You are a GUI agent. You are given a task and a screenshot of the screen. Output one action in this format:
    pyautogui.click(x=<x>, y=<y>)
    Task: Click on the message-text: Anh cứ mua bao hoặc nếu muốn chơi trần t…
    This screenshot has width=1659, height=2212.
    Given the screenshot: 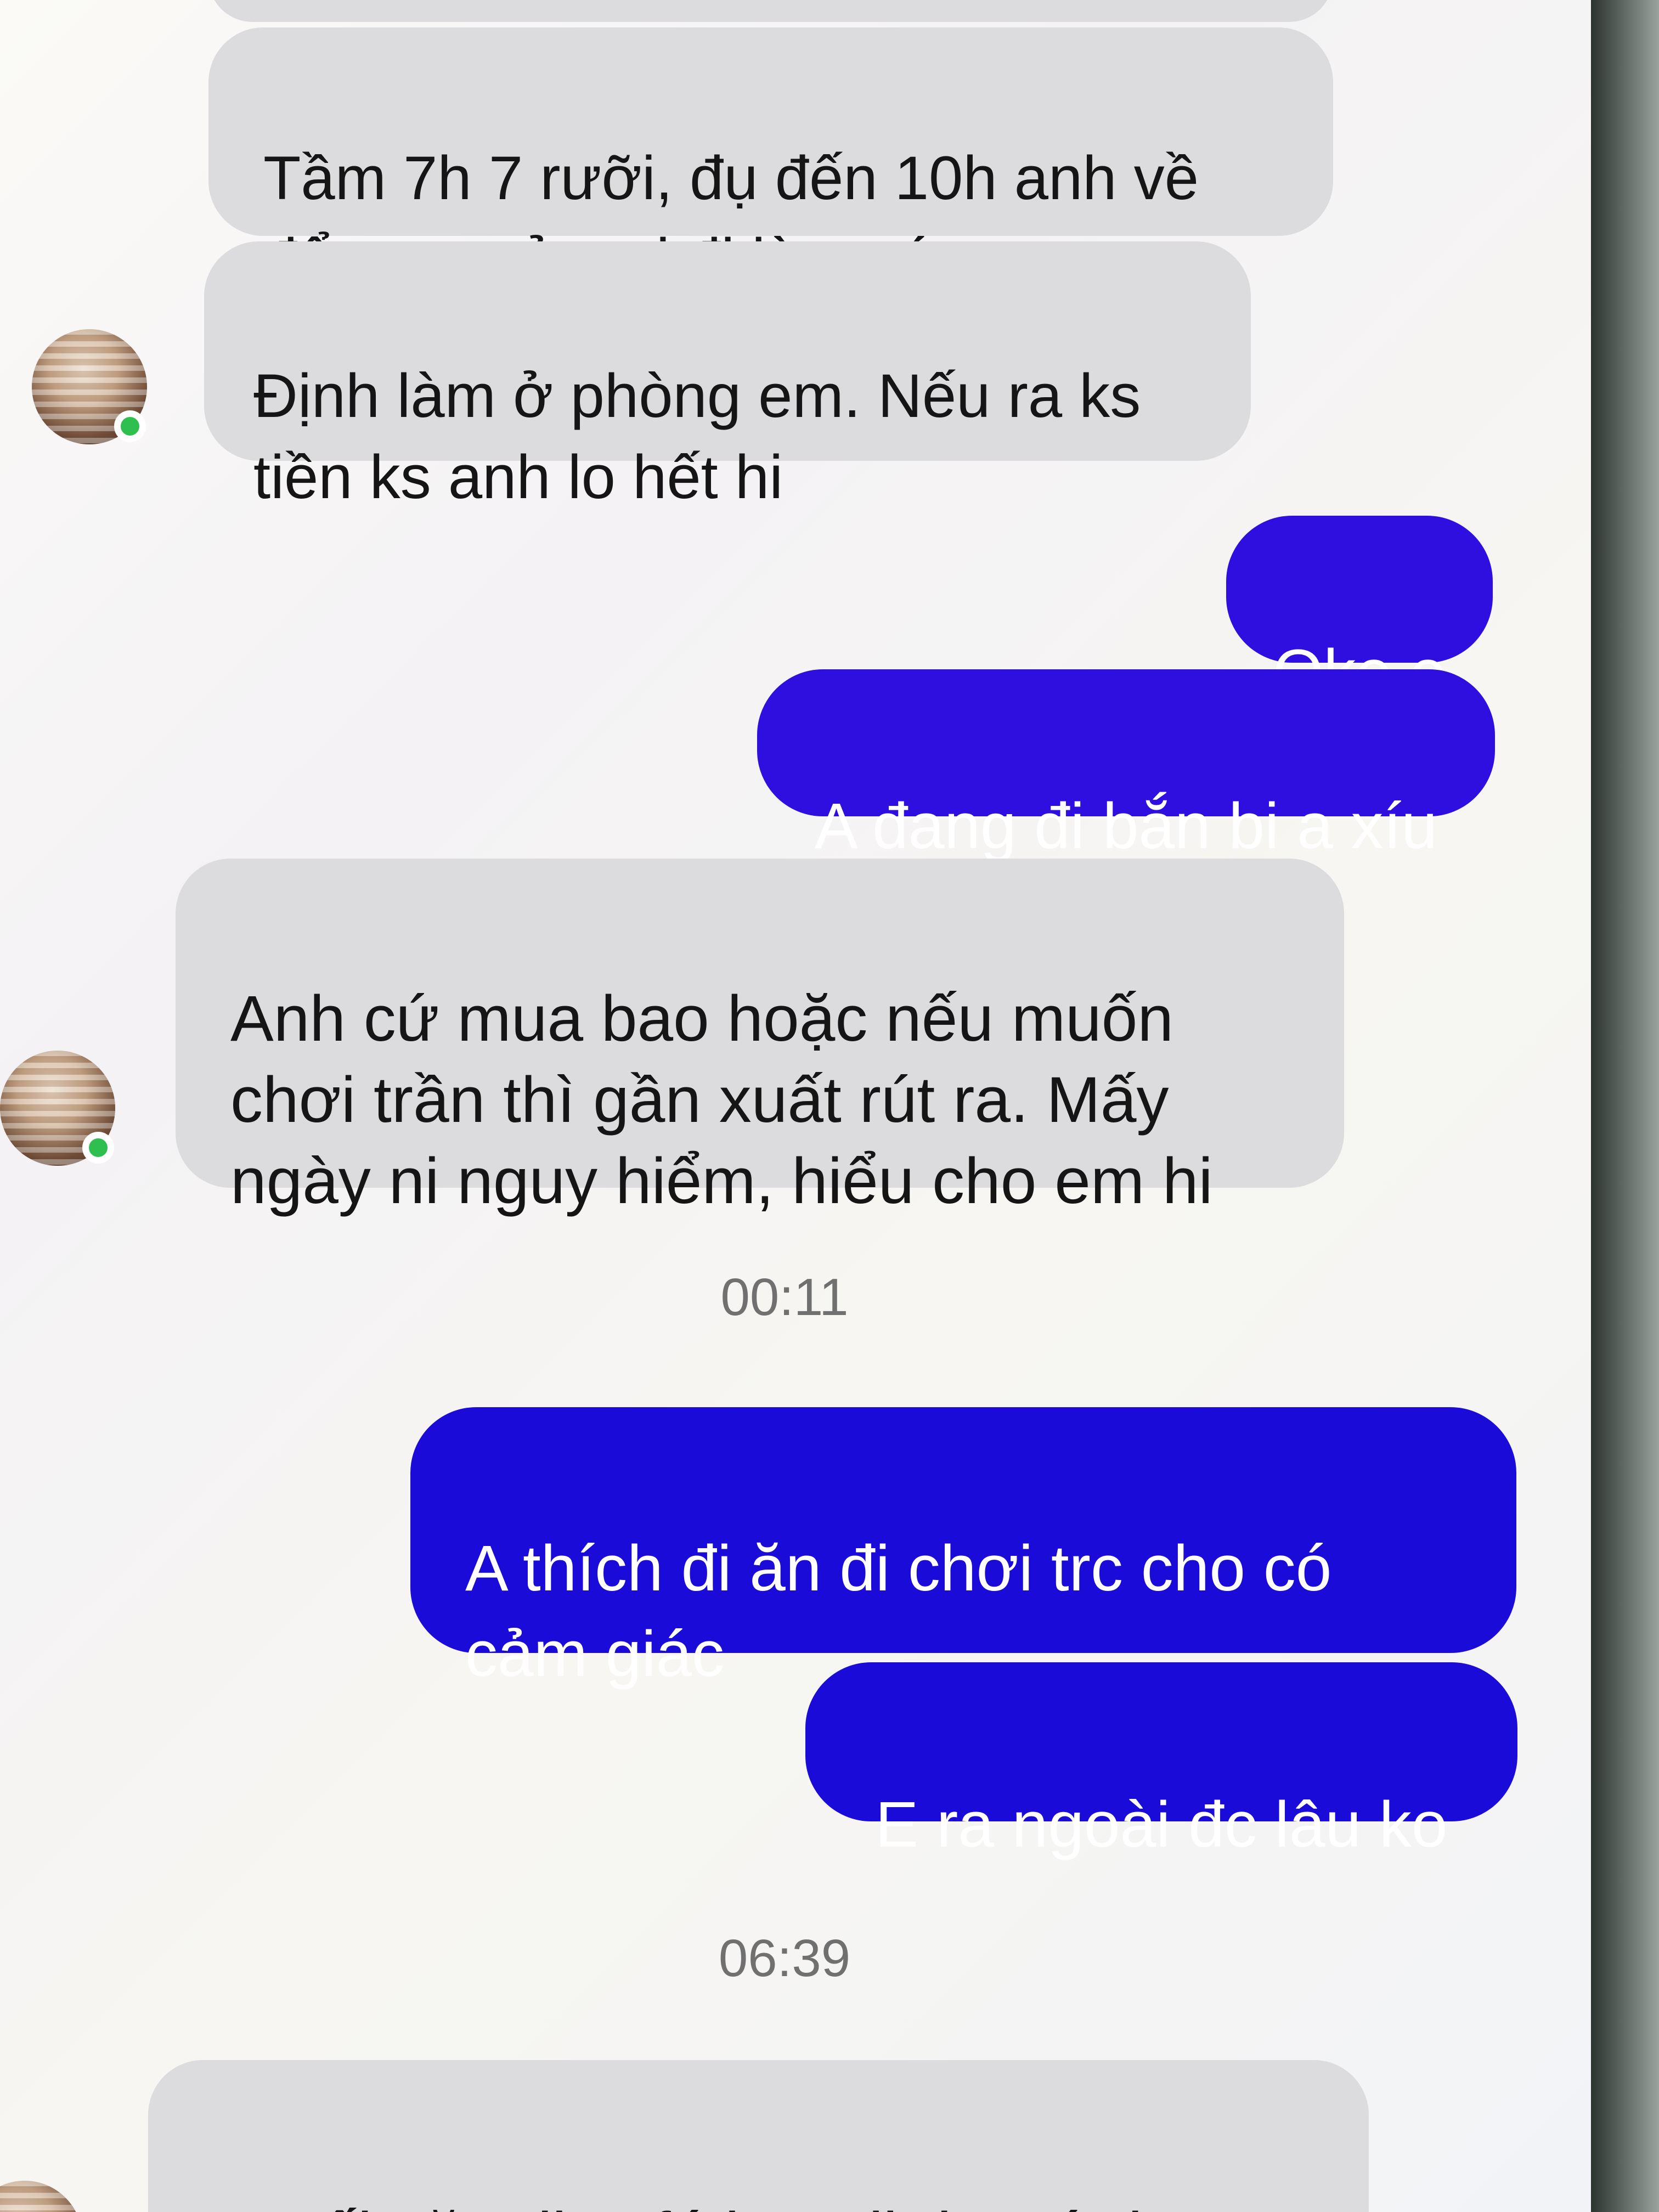 What is the action you would take?
    pyautogui.click(x=721, y=1100)
    